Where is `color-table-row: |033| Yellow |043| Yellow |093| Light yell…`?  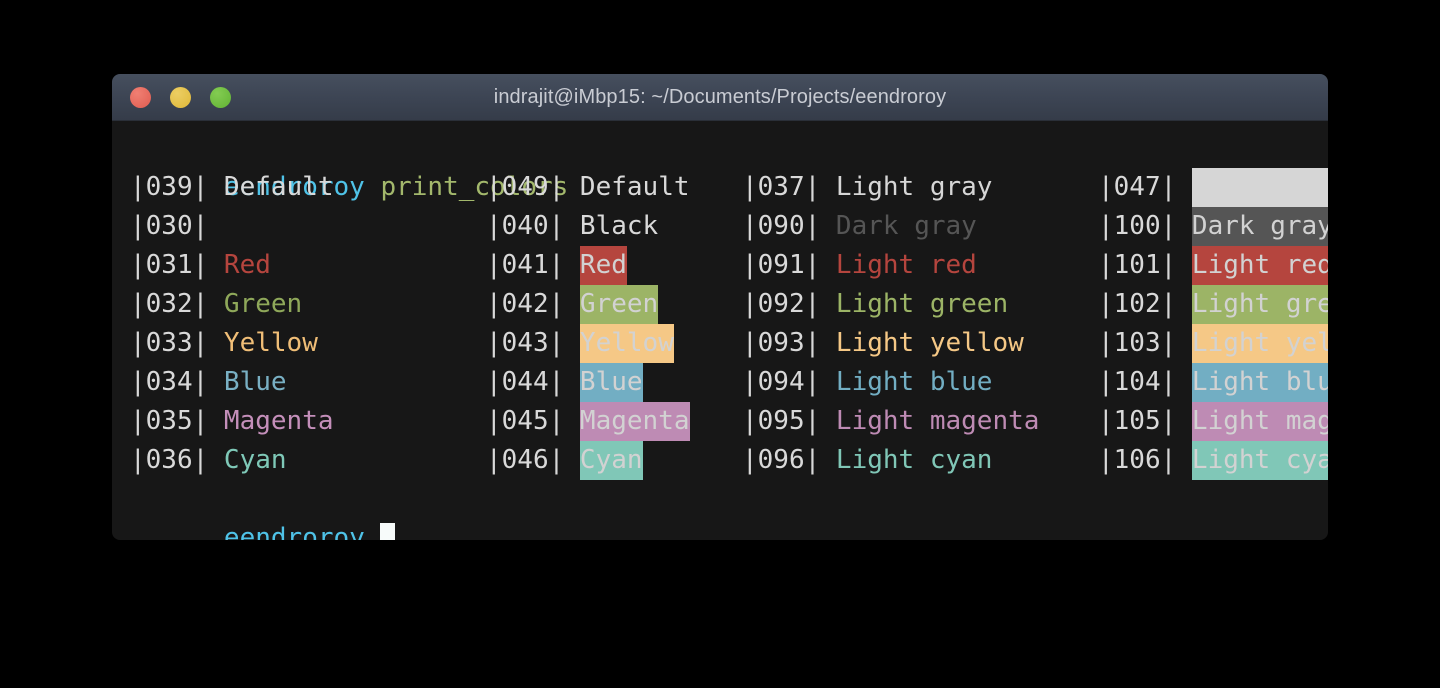
color-table-row: |033| Yellow |043| Yellow |093| Light yell… is located at coordinates (720, 343).